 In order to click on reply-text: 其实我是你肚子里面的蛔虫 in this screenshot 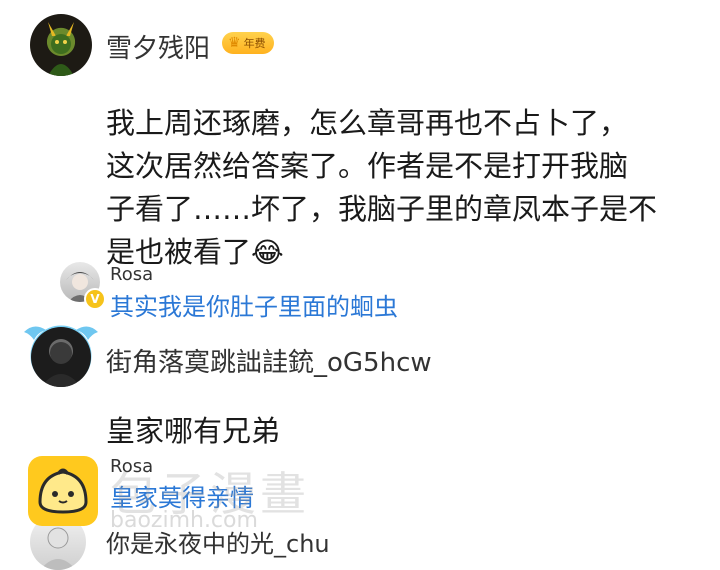, I will do `click(254, 304)`.